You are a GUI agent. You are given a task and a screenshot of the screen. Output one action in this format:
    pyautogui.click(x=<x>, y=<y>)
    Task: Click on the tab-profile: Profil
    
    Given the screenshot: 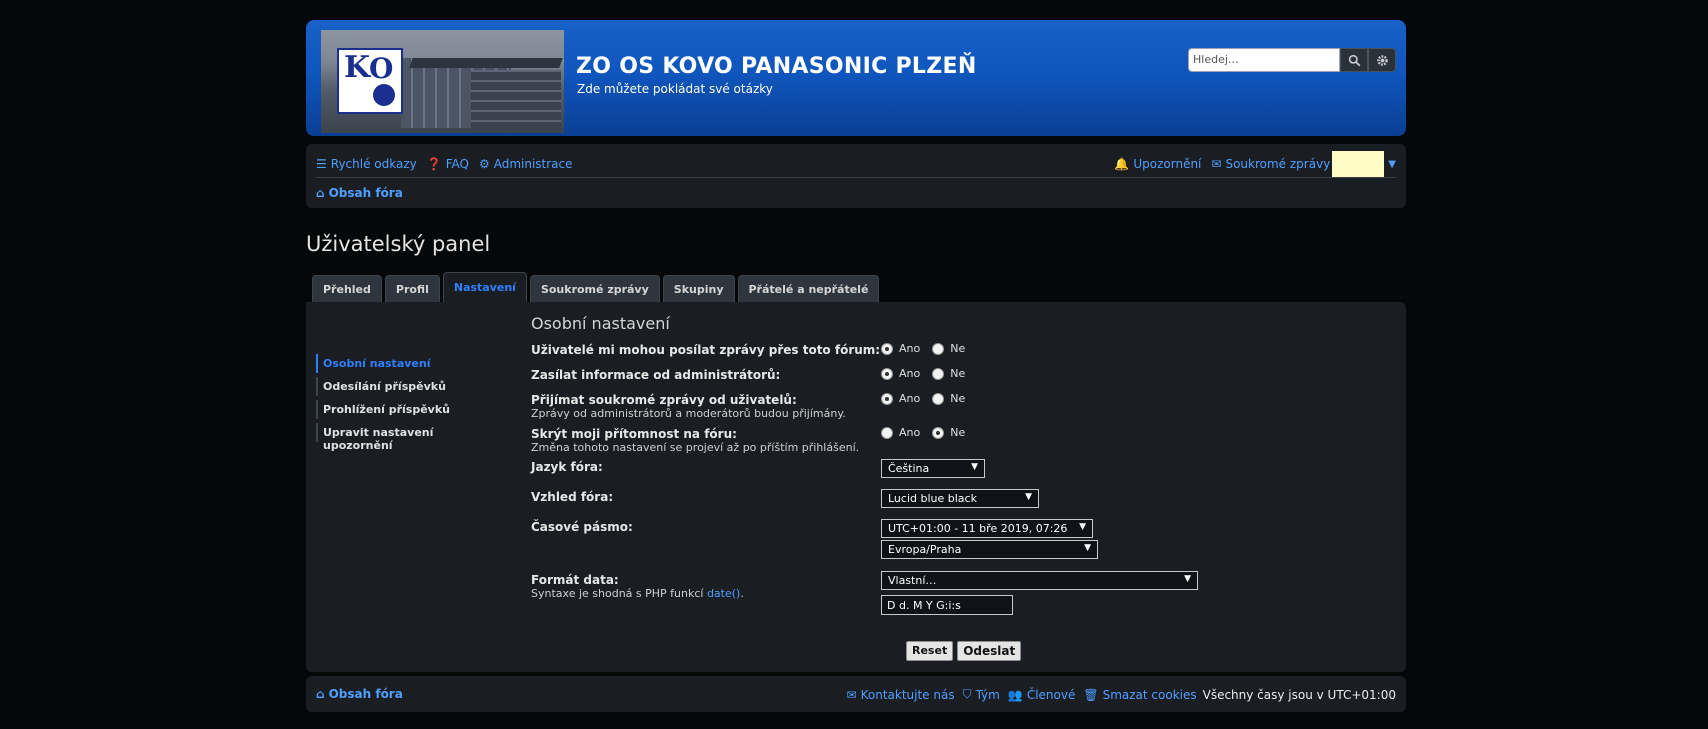 What is the action you would take?
    pyautogui.click(x=412, y=288)
    